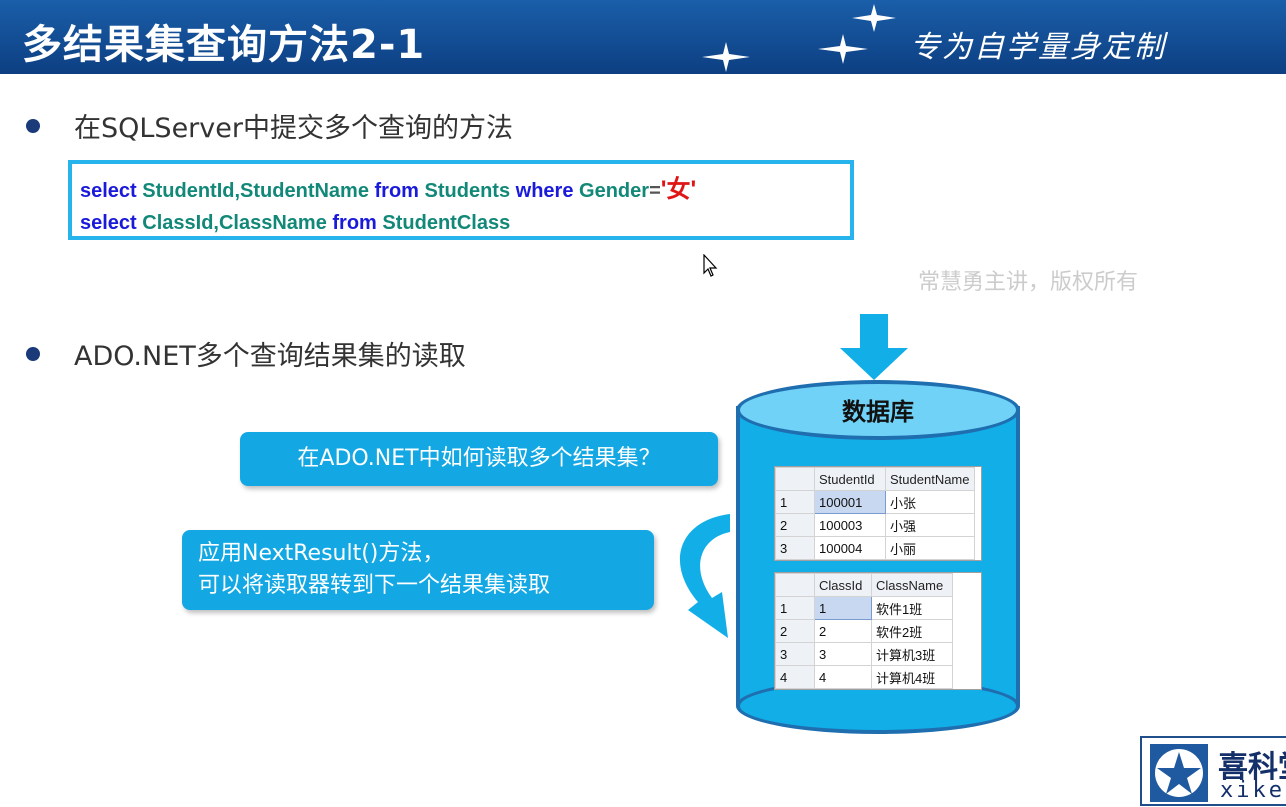 The image size is (1286, 807). I want to click on sql-column: Gender, so click(614, 191).